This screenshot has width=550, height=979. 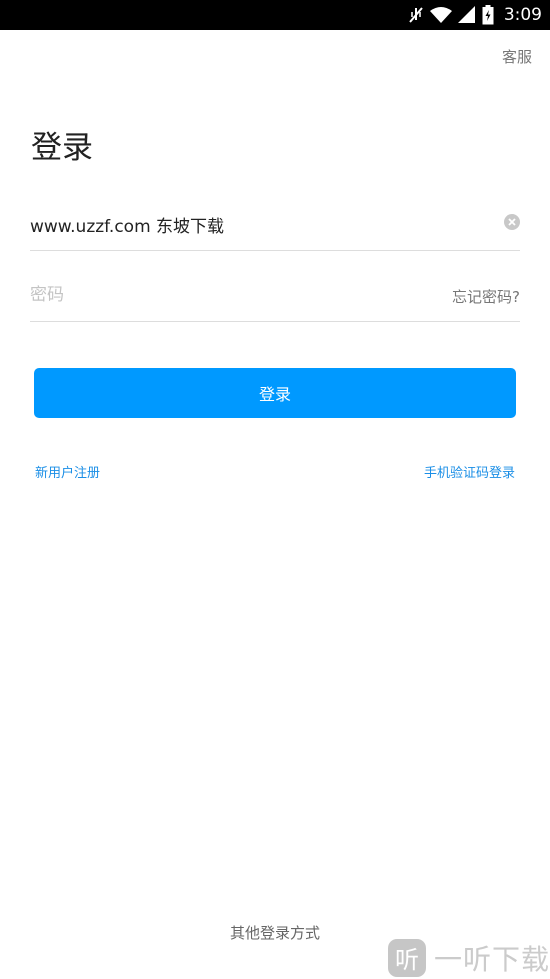 What do you see at coordinates (416, 15) in the screenshot?
I see `mute-icon` at bounding box center [416, 15].